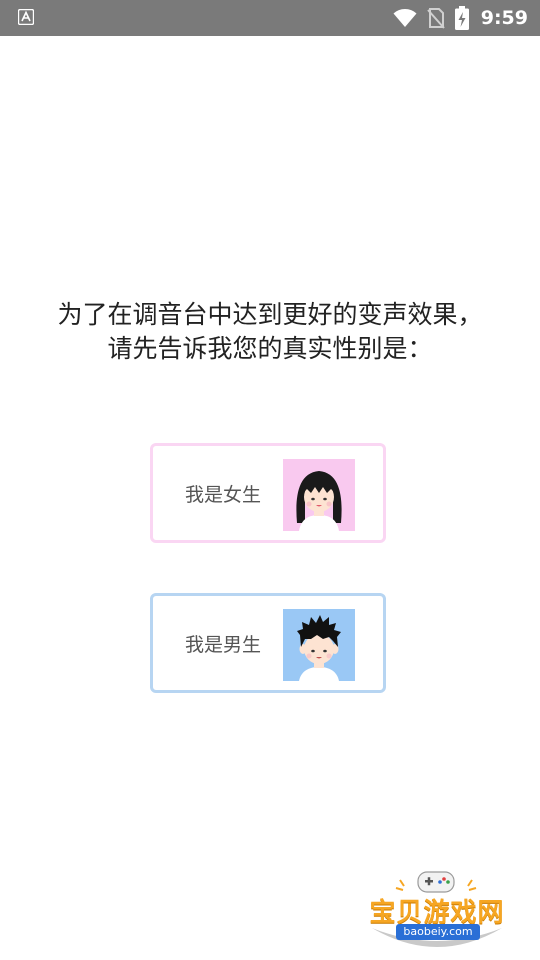 This screenshot has height=960, width=540. Describe the element at coordinates (405, 18) in the screenshot. I see `wifi-icon` at that location.